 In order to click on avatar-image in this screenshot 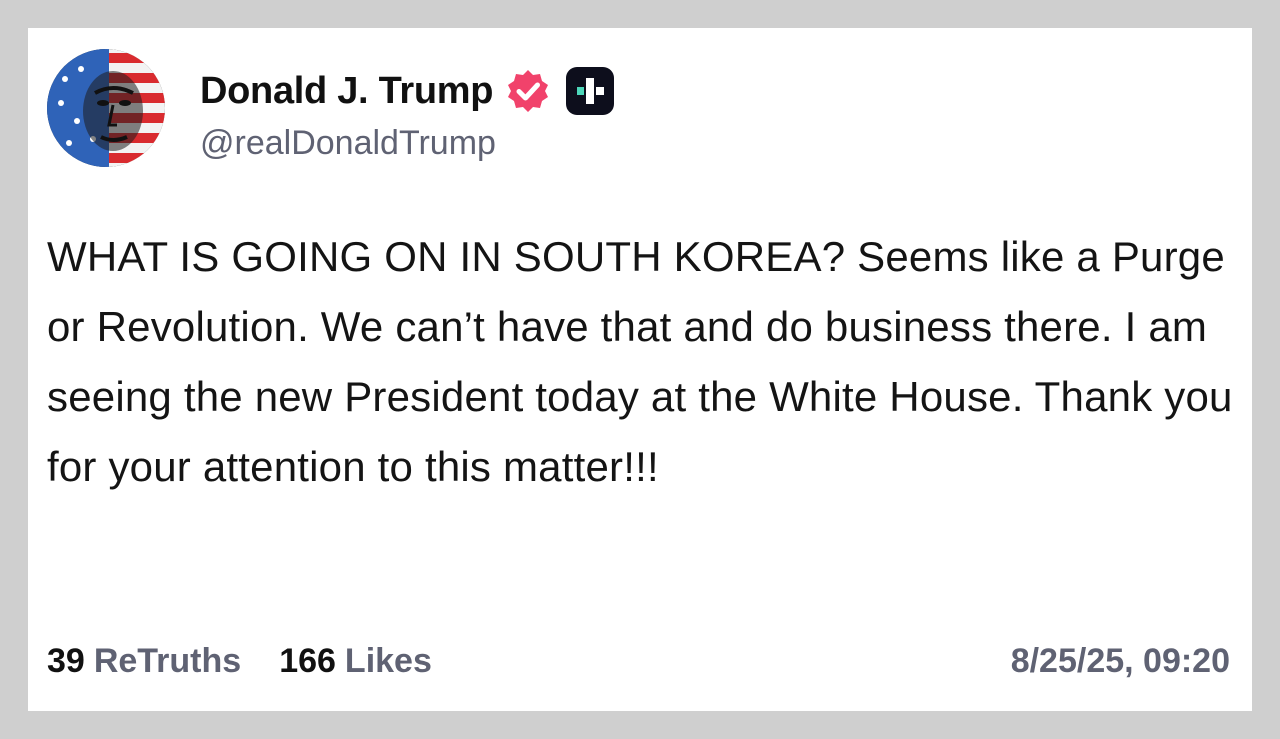, I will do `click(106, 108)`.